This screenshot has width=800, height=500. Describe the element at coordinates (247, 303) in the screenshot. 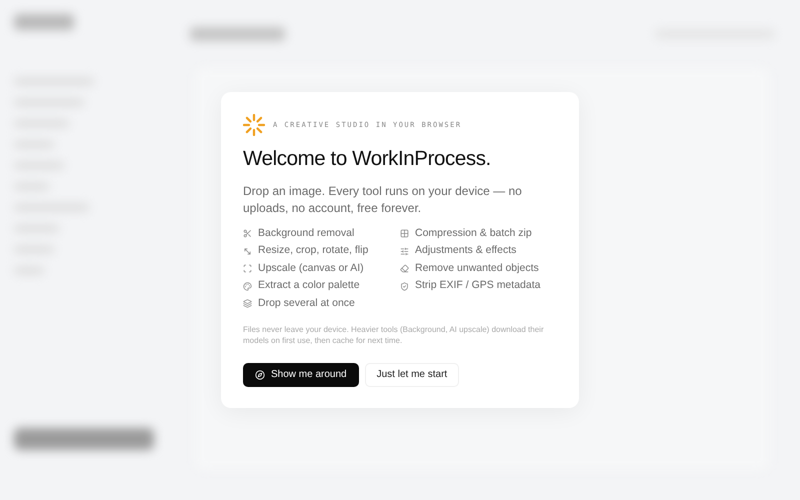

I see `layers-icon` at that location.